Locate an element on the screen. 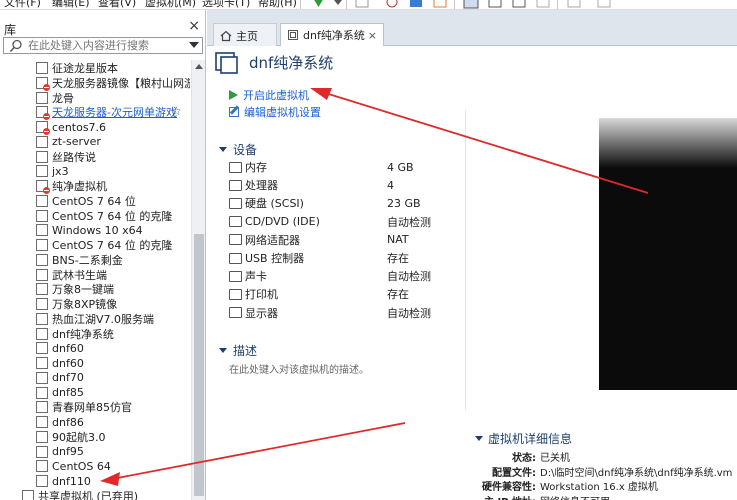  library-vm-item: CentOS 64 is located at coordinates (73, 466).